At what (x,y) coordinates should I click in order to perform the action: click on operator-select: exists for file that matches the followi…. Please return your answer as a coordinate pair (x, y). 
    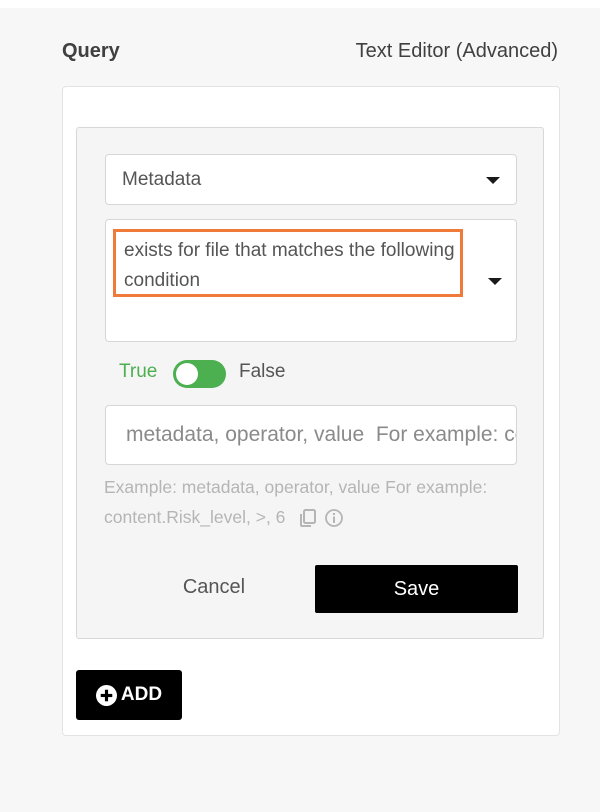
    Looking at the image, I should click on (311, 280).